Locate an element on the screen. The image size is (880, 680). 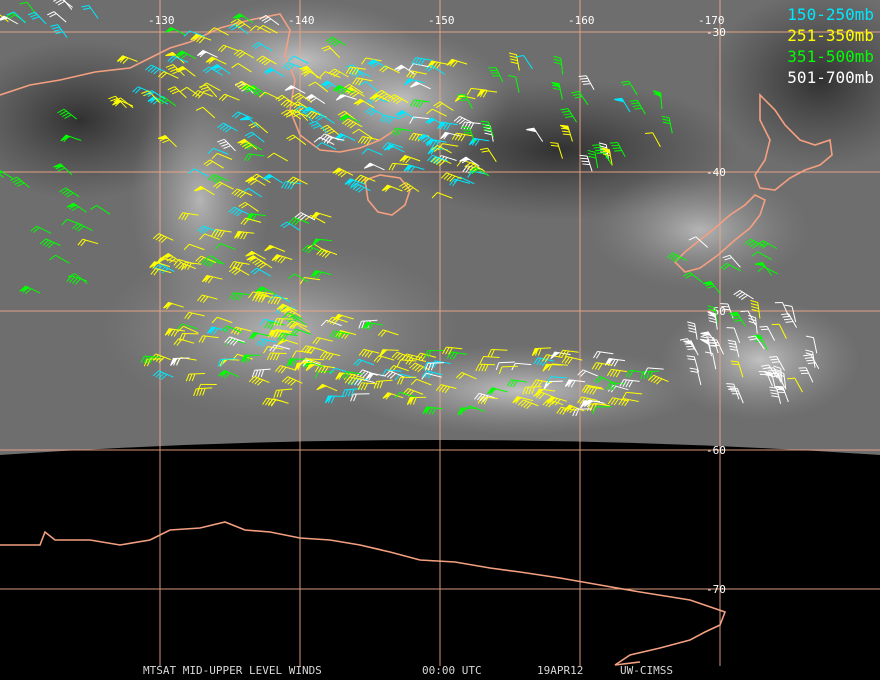
legend-251-350: 251-350mb is located at coordinates (830, 35).